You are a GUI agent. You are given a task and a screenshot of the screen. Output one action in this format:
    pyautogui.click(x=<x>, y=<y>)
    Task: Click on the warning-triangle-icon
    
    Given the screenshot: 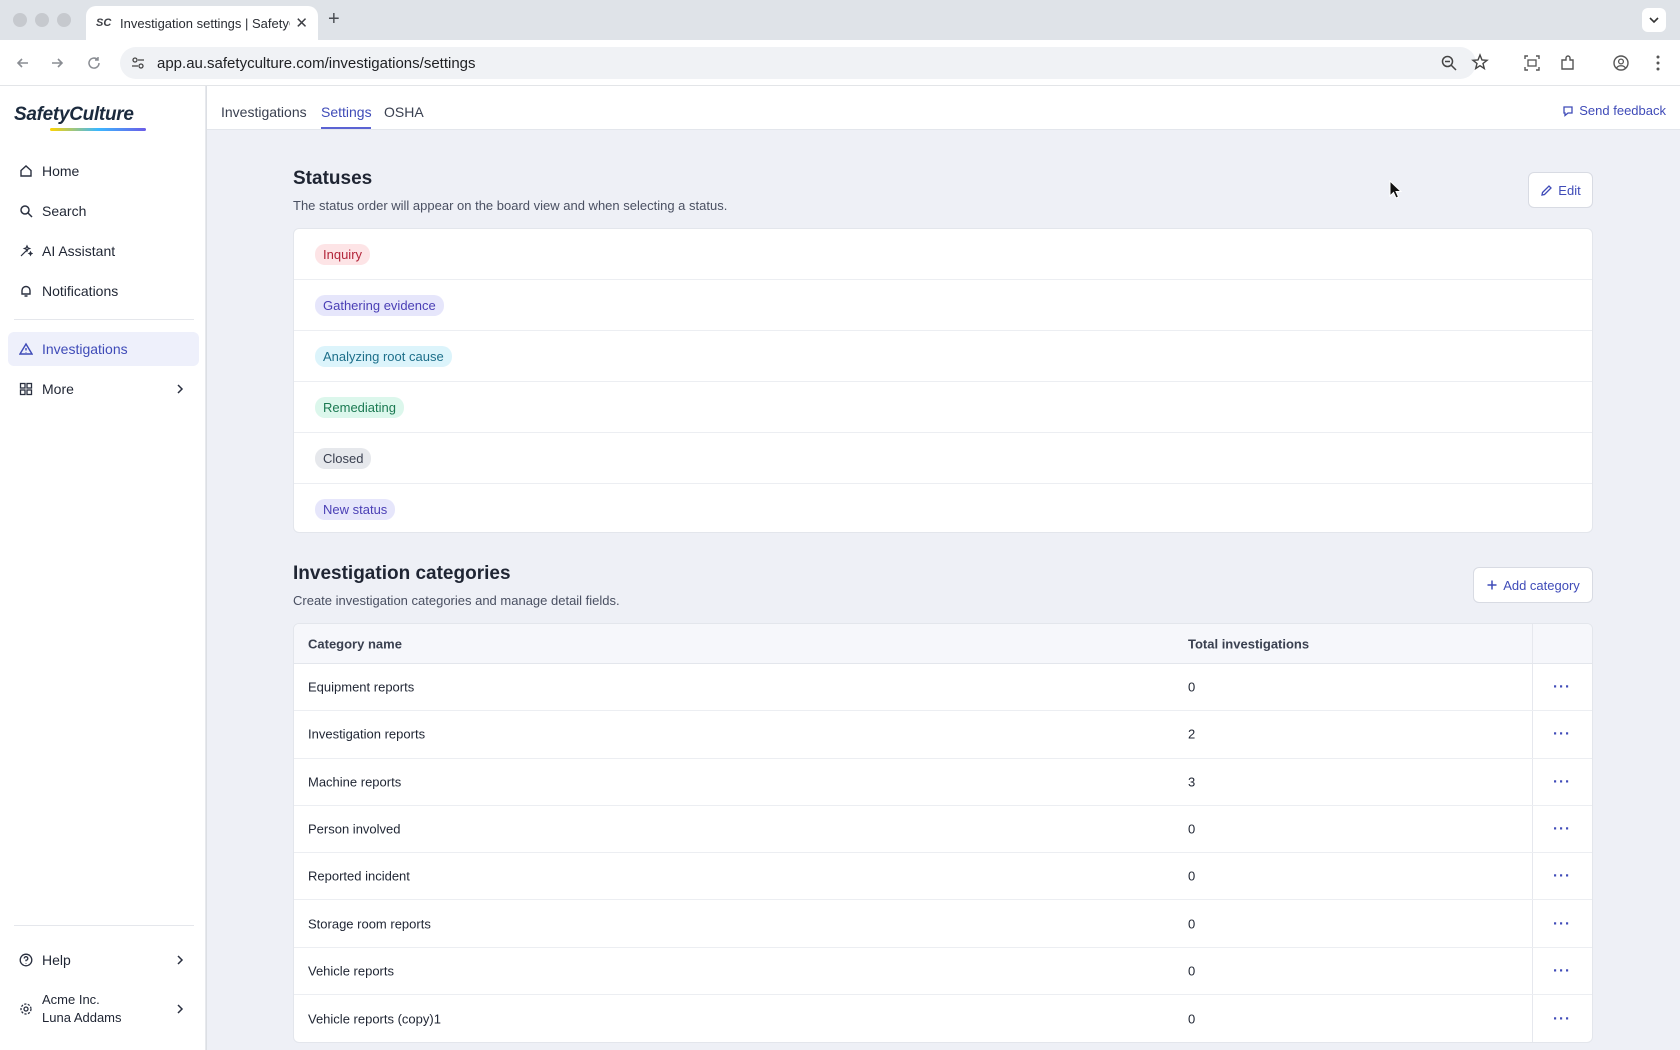 What is the action you would take?
    pyautogui.click(x=26, y=349)
    